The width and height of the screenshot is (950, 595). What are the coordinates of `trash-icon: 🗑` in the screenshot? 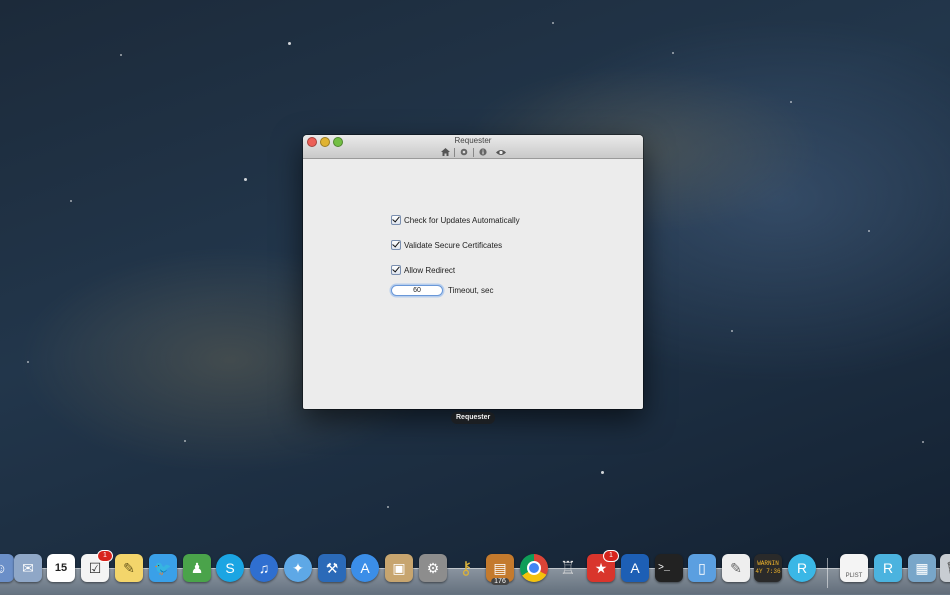 It's located at (945, 568).